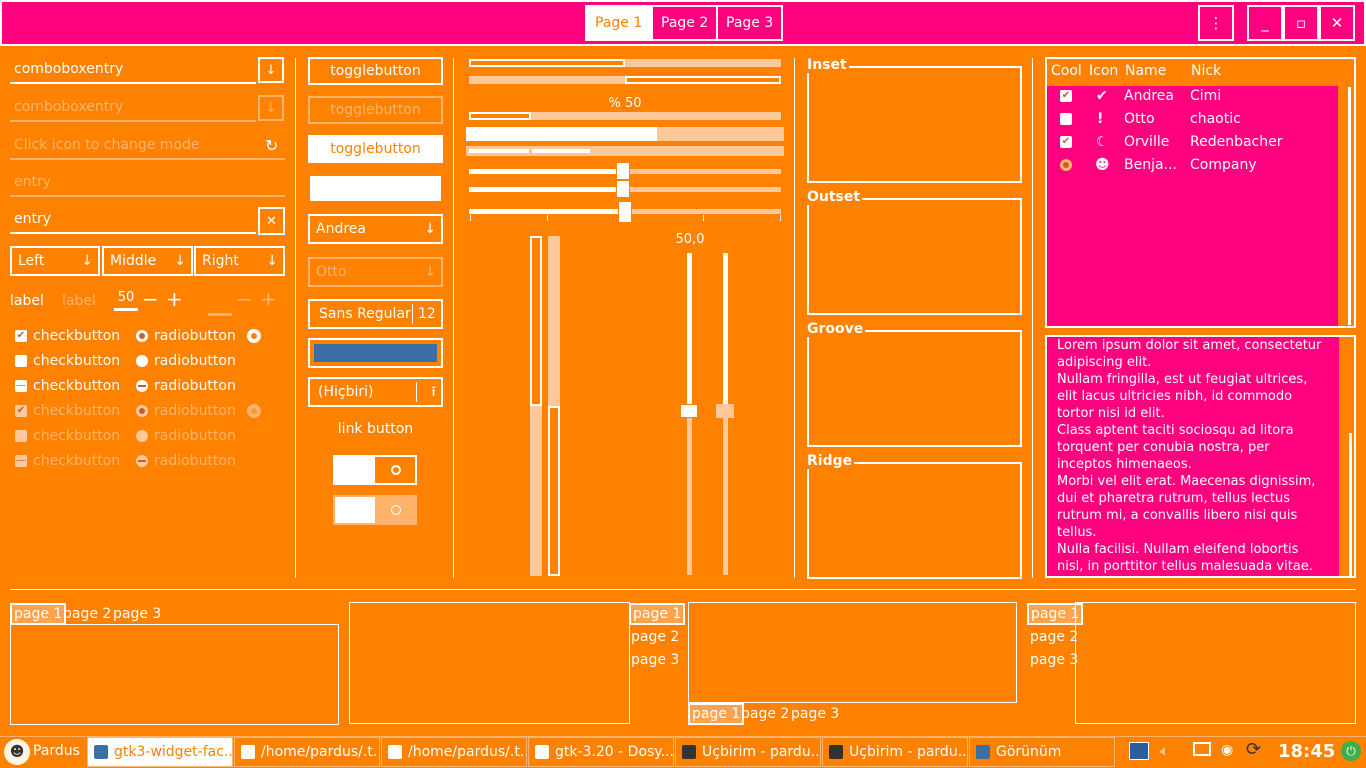 This screenshot has width=1366, height=768. What do you see at coordinates (1306, 751) in the screenshot?
I see `clock: 18:45` at bounding box center [1306, 751].